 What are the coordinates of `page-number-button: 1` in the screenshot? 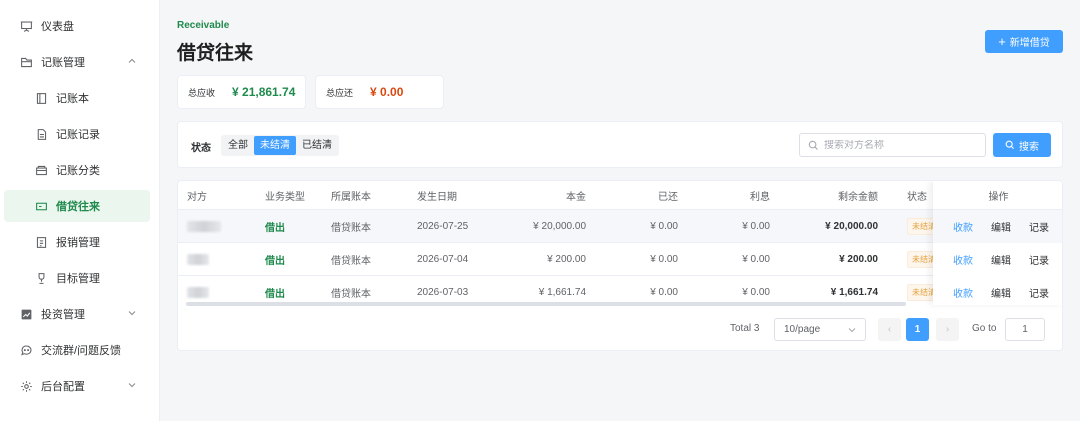 It's located at (917, 329).